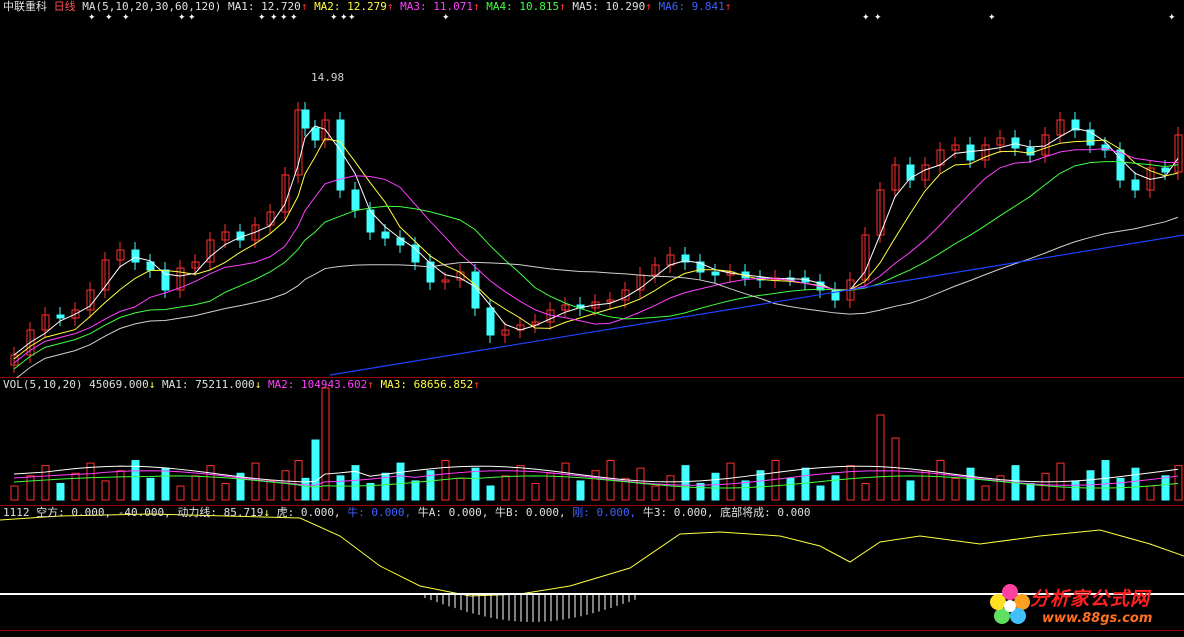 This screenshot has height=637, width=1184. I want to click on ma6-arrow-icon: ↑, so click(728, 6).